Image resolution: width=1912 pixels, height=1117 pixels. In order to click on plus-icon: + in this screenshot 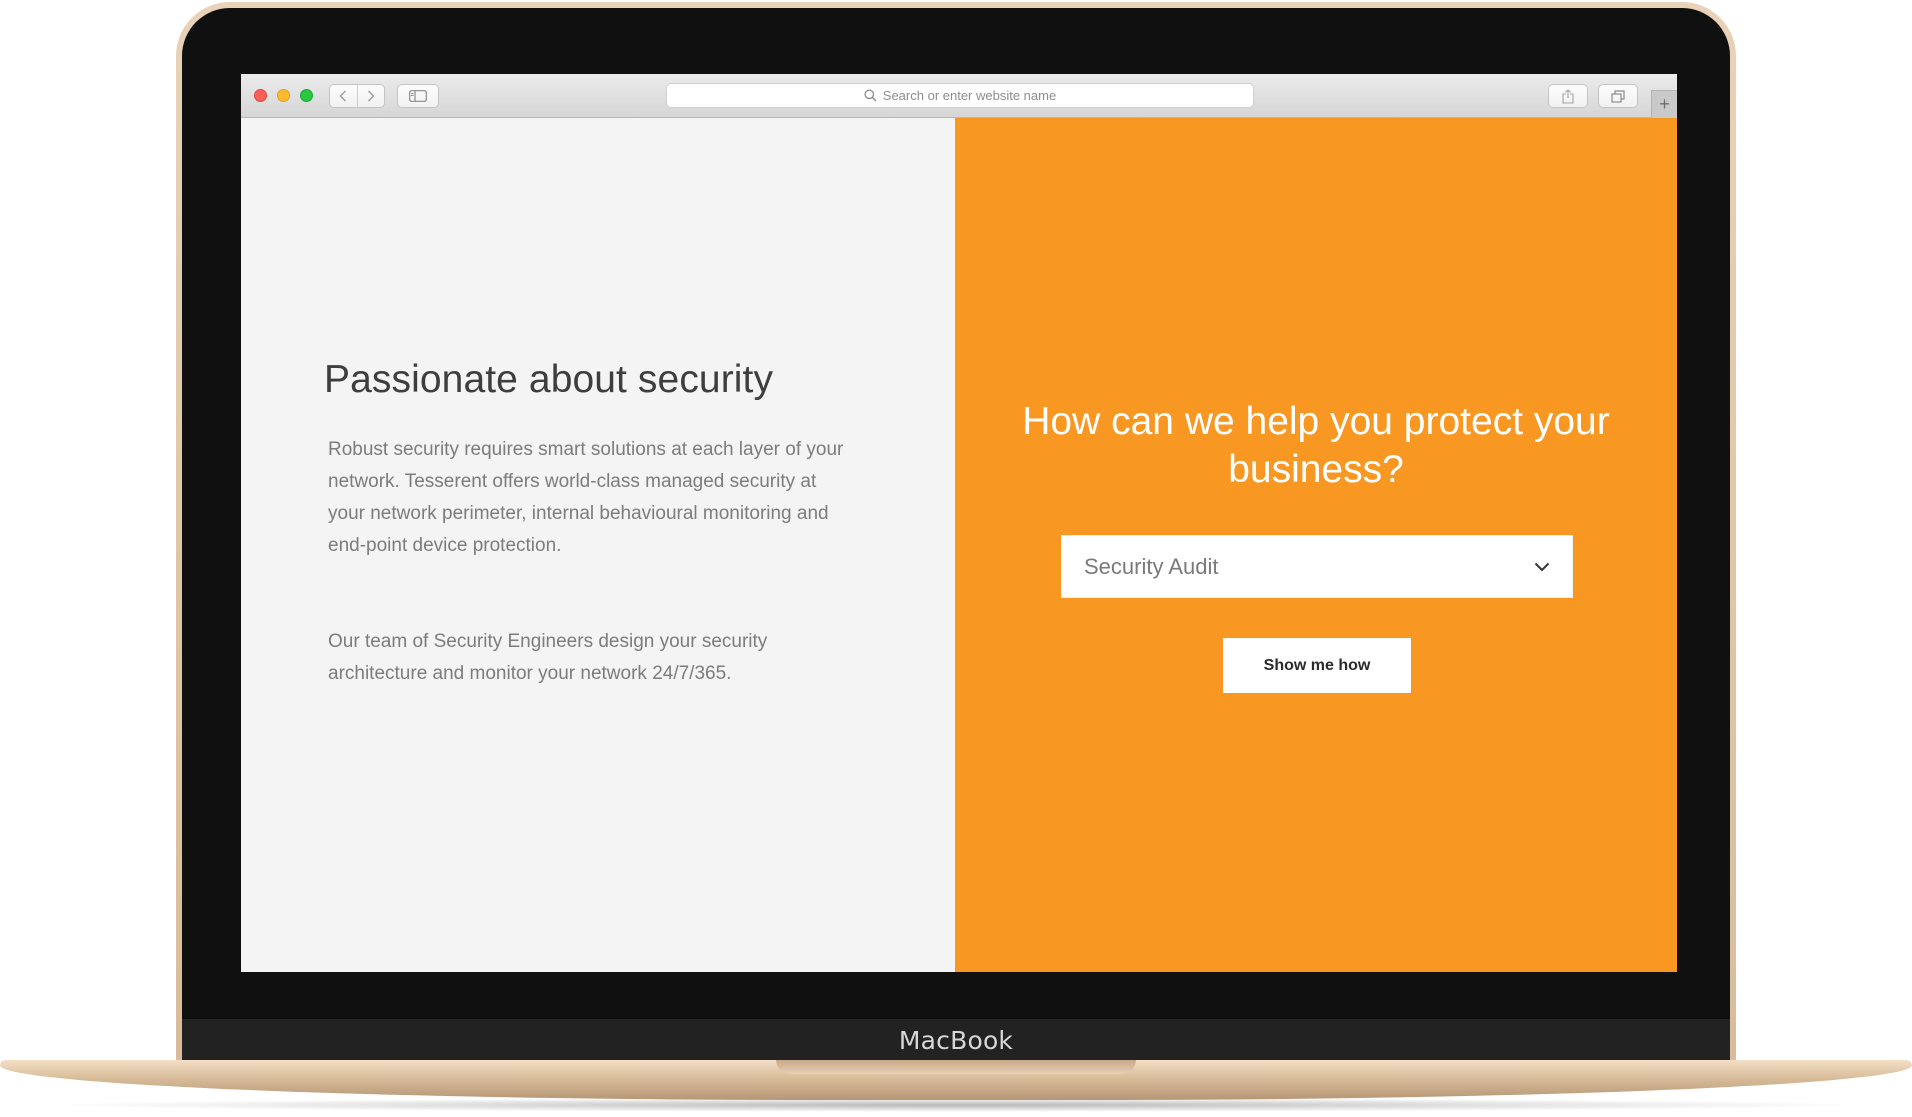, I will do `click(1664, 104)`.